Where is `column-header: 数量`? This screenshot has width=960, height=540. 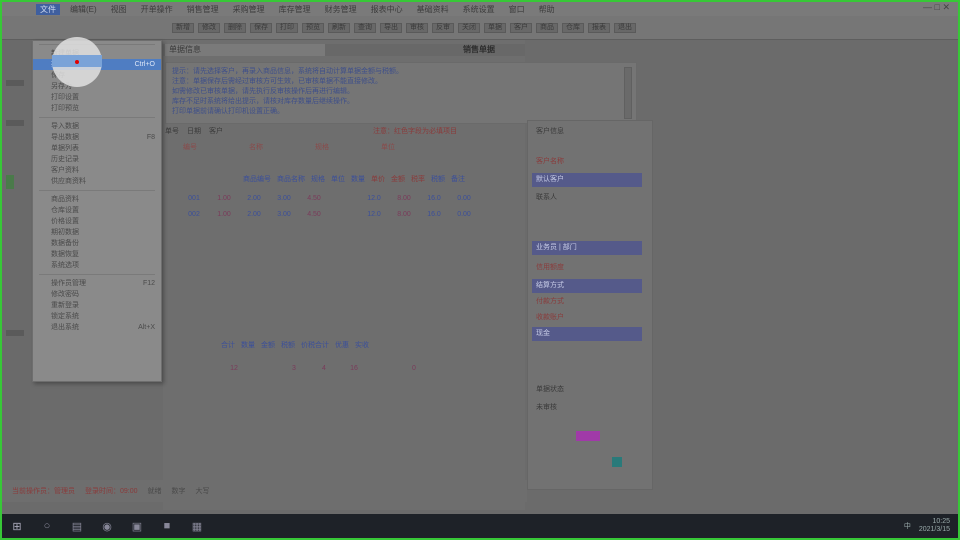 column-header: 数量 is located at coordinates (358, 179).